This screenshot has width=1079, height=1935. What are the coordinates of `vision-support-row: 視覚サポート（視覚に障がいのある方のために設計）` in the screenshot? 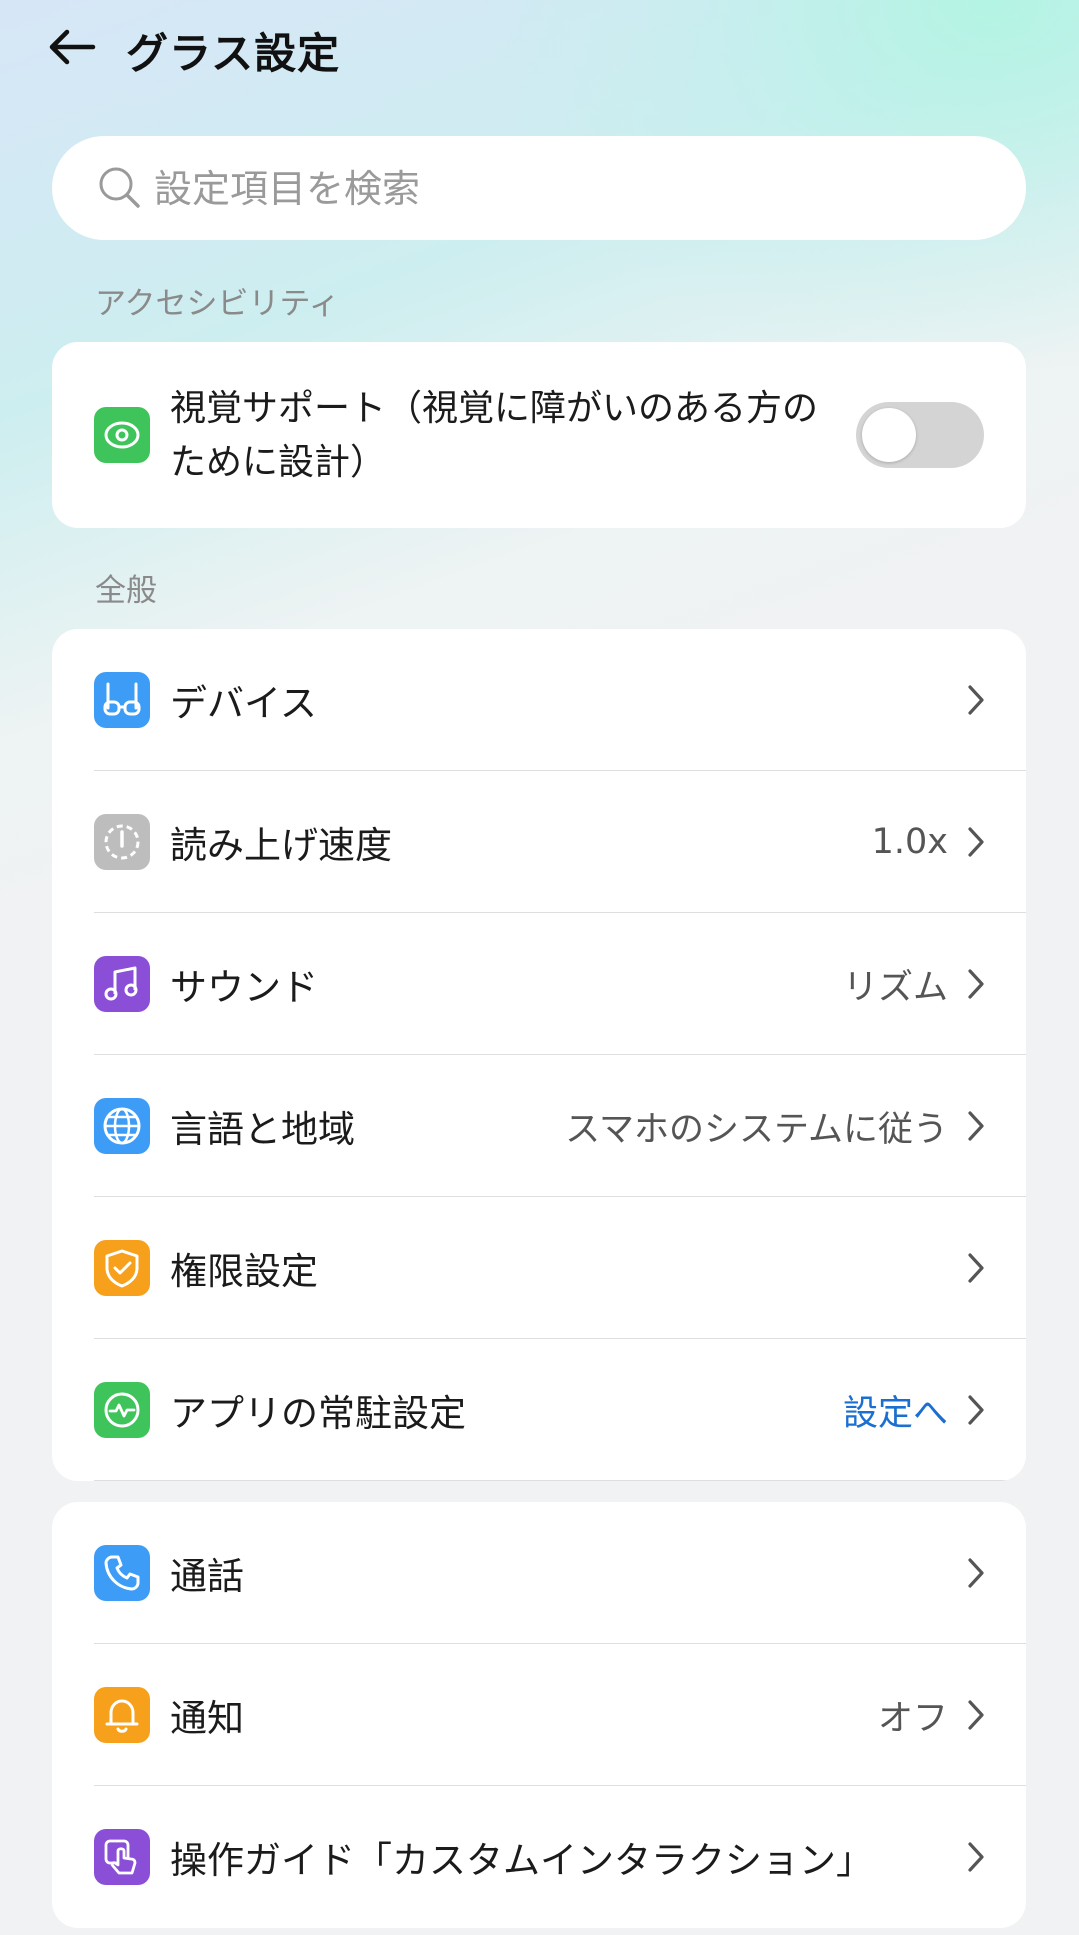 It's located at (539, 435).